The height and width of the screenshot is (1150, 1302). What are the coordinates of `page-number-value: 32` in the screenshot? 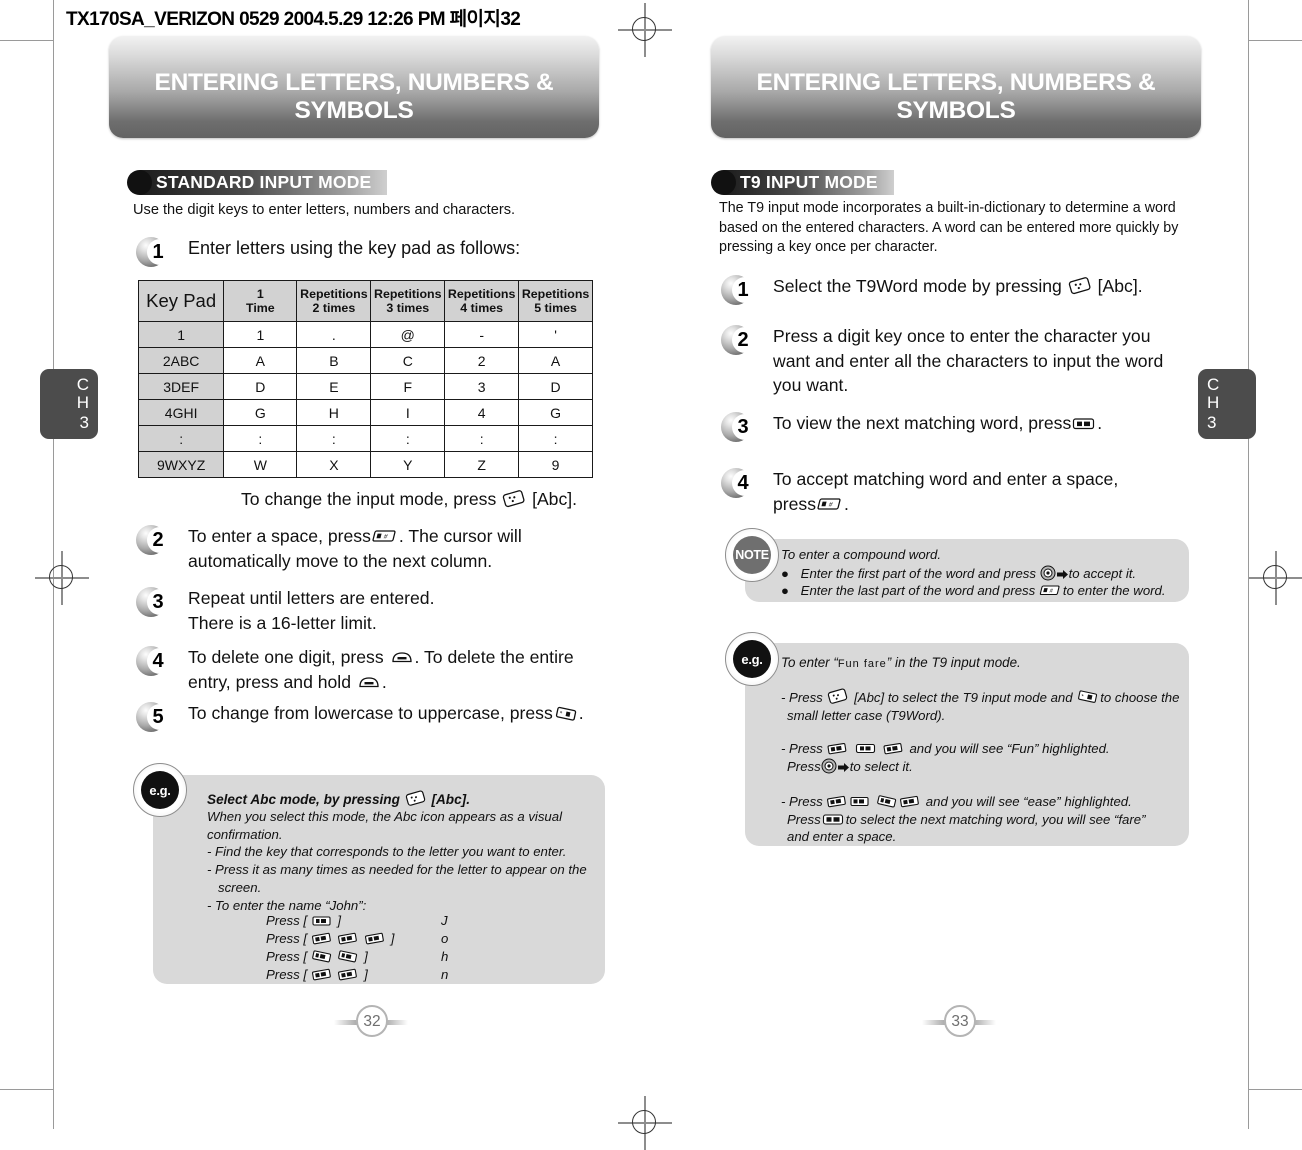 It's located at (372, 1021).